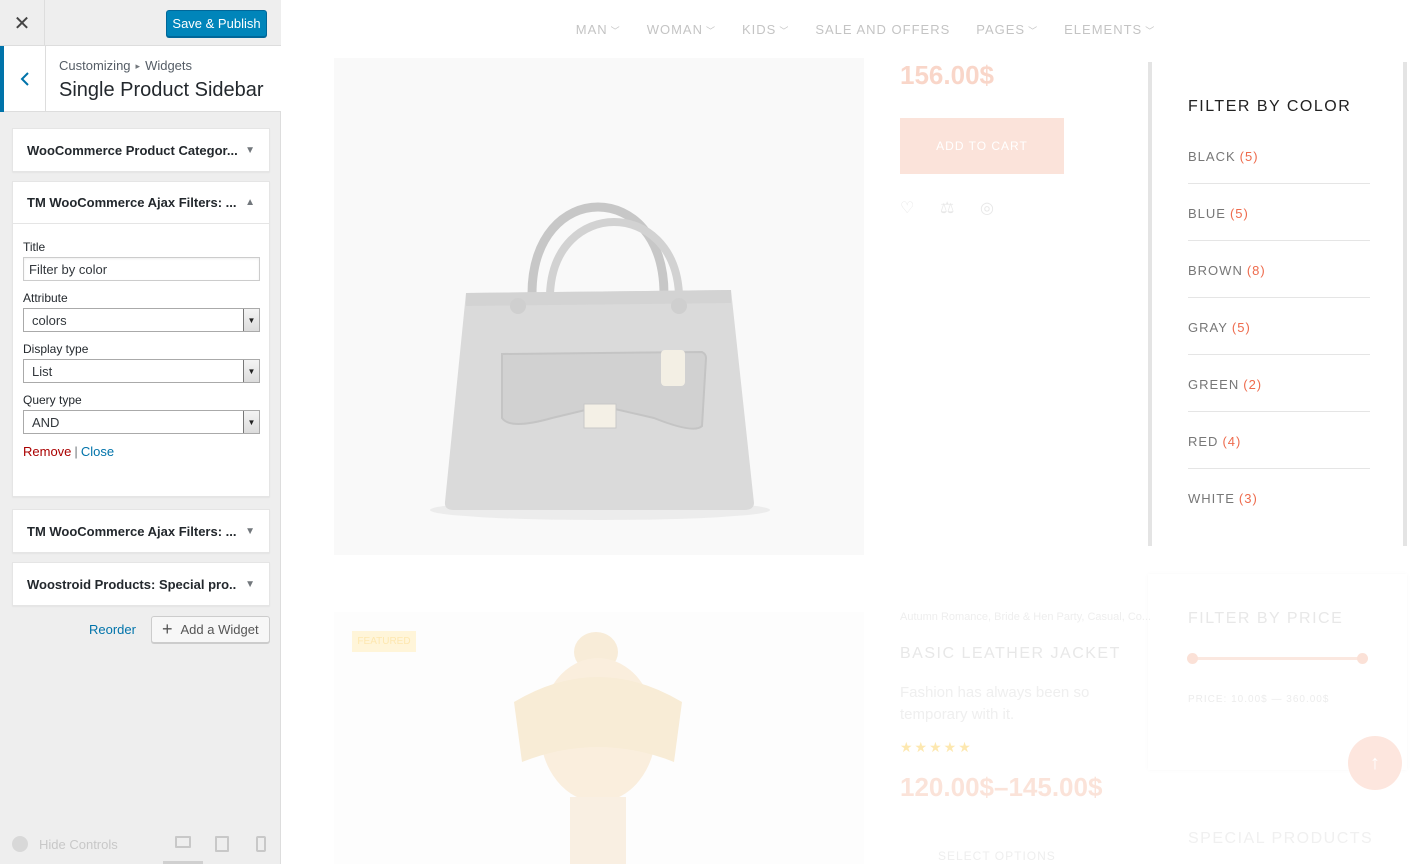 Image resolution: width=1419 pixels, height=864 pixels. I want to click on color-name: RED, so click(1203, 441).